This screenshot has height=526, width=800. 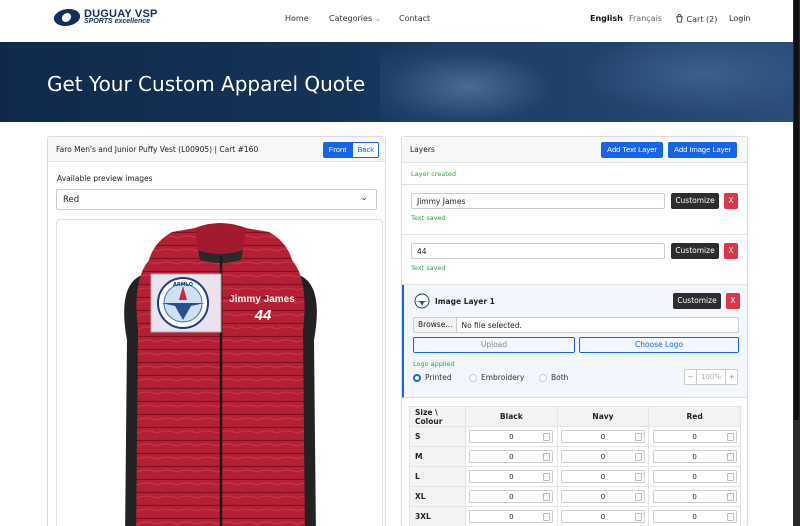 I want to click on lang-francais-link: Français, so click(x=645, y=18).